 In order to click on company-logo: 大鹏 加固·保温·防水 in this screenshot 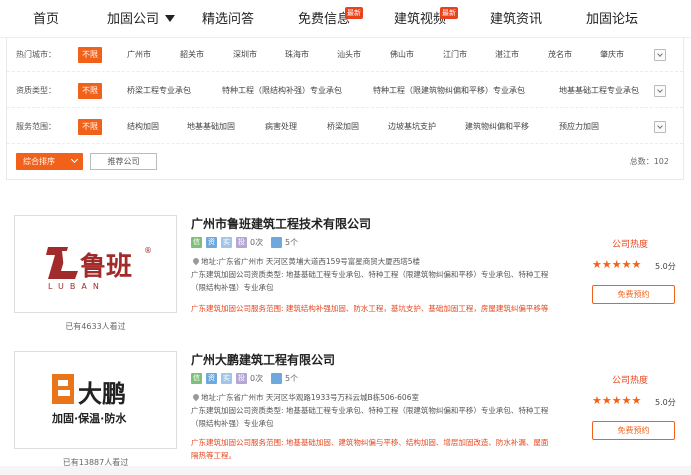, I will do `click(95, 400)`.